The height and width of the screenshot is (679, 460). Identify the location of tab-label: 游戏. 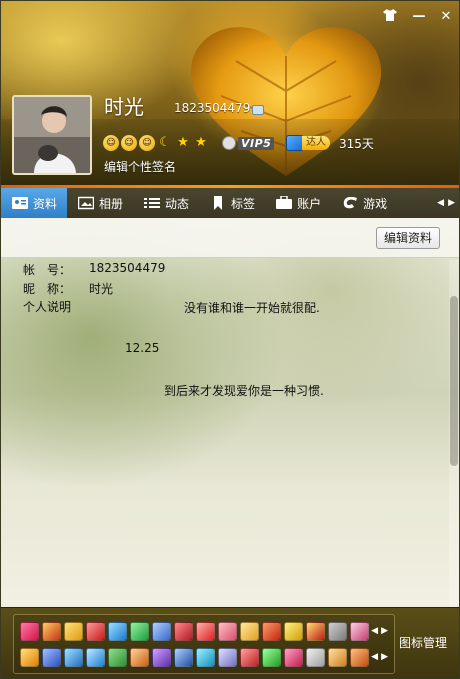
(375, 203).